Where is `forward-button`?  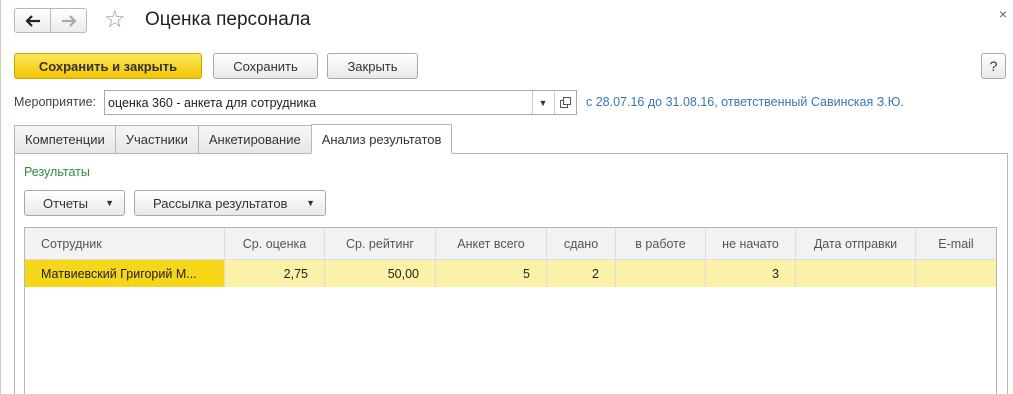
forward-button is located at coordinates (68, 20).